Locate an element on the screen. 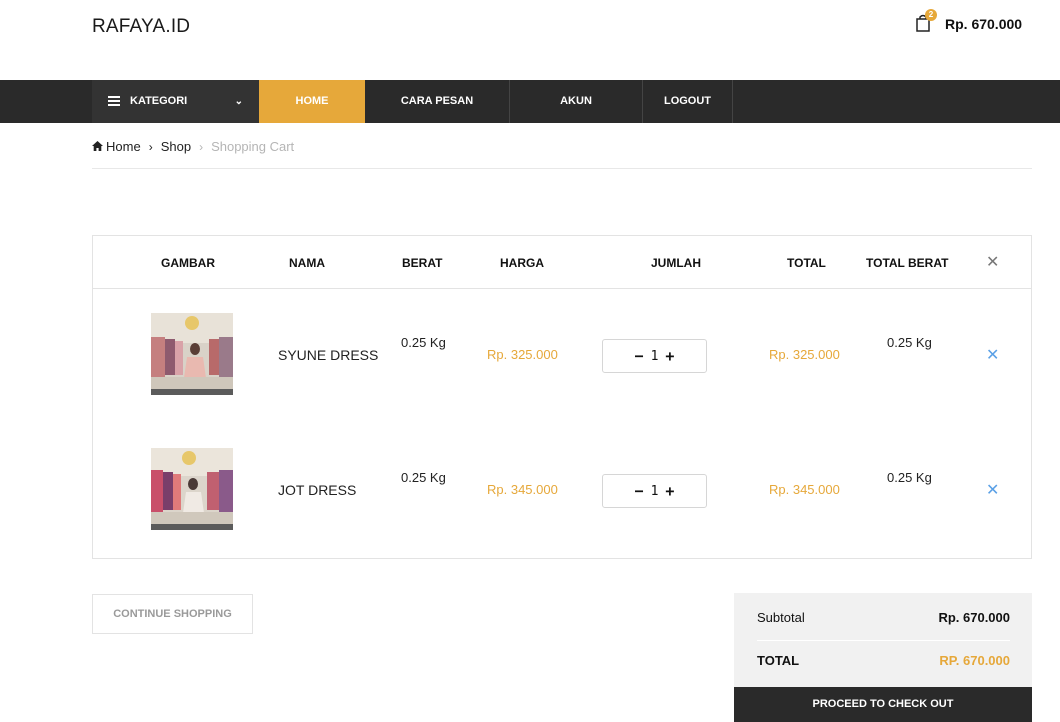 This screenshot has width=1060, height=722. subtotal-row: Subtotal Rp. 670.000 is located at coordinates (883, 618).